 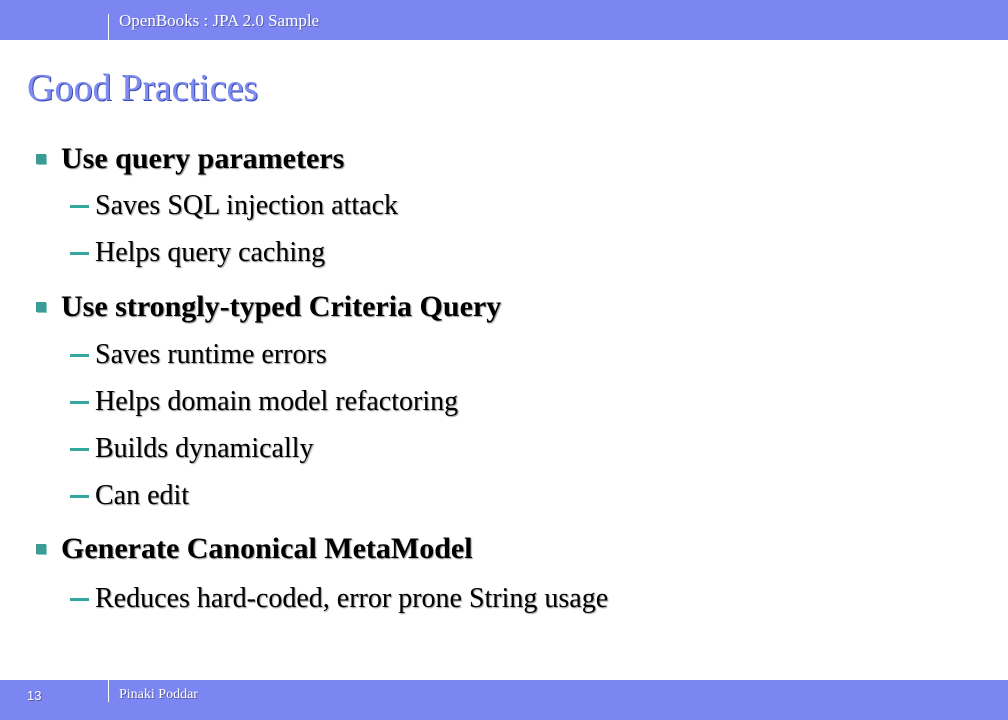 I want to click on sub-bullet-item: Saves runtime errors, so click(x=198, y=355).